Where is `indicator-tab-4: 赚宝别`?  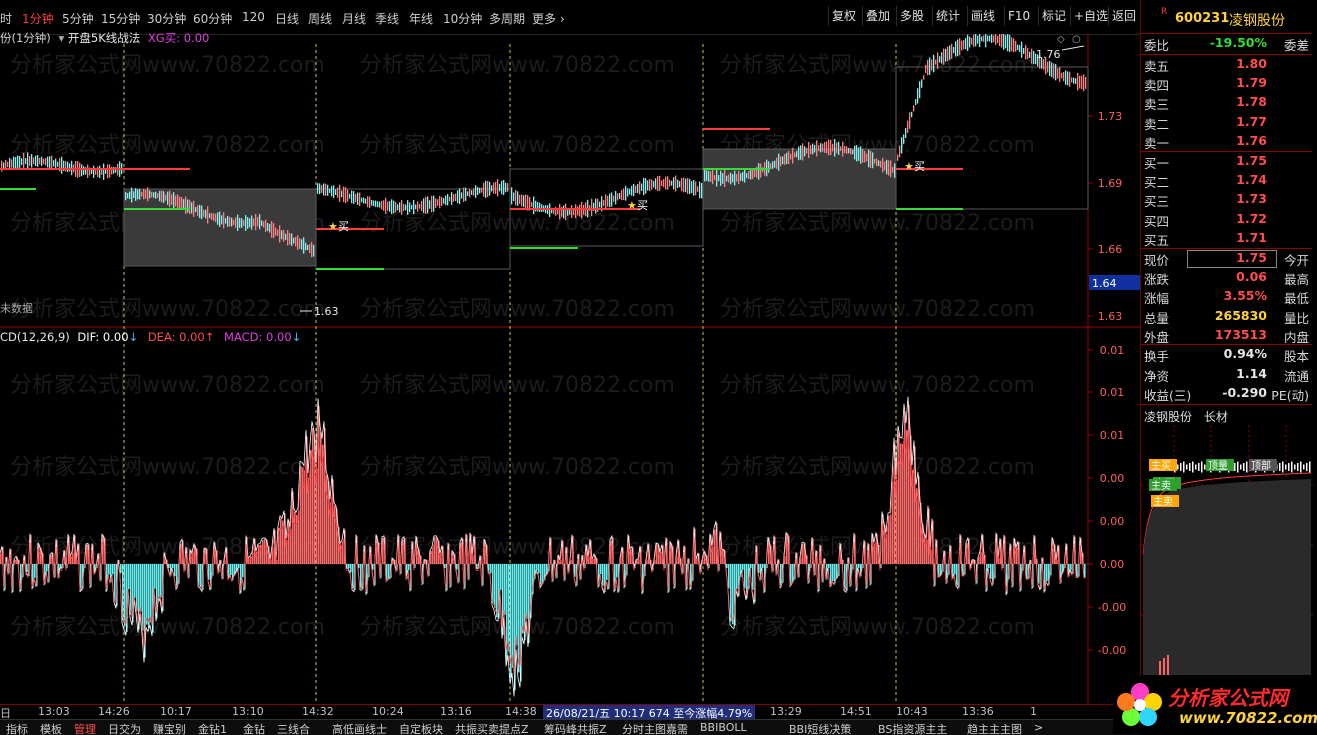
indicator-tab-4: 赚宝别 is located at coordinates (169, 728).